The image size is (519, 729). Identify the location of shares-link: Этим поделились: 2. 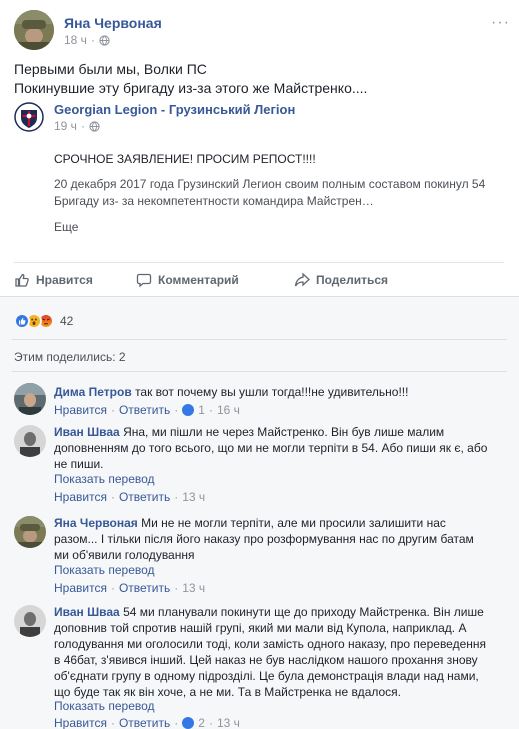
(70, 357).